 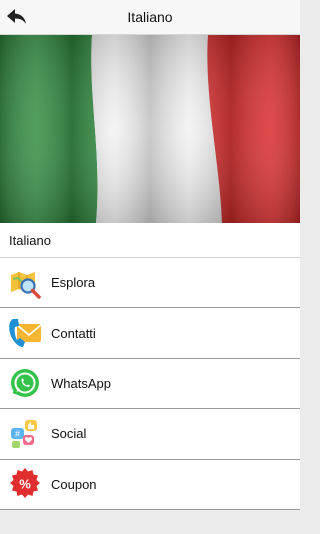 What do you see at coordinates (25, 383) in the screenshot?
I see `whatsapp-icon` at bounding box center [25, 383].